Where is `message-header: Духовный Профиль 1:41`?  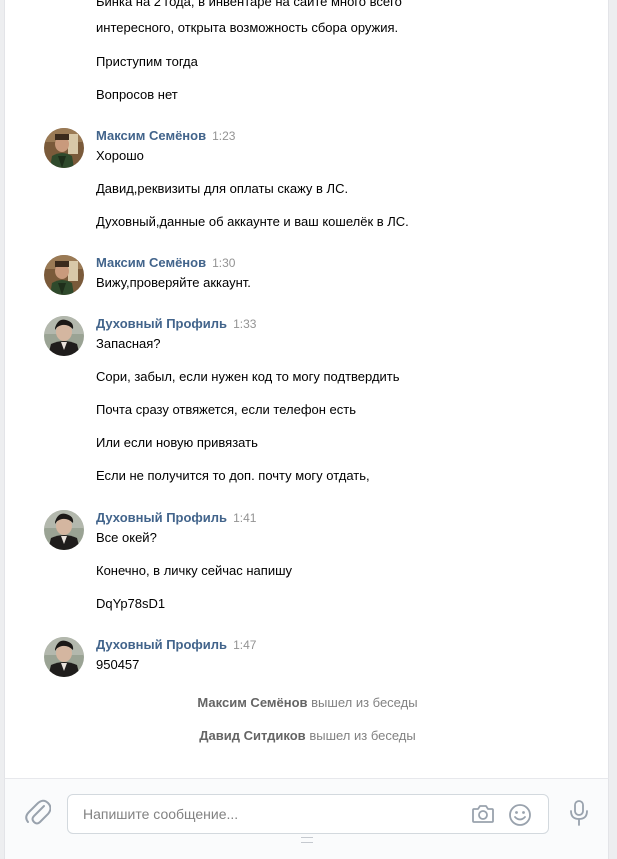 message-header: Духовный Профиль 1:41 is located at coordinates (176, 519).